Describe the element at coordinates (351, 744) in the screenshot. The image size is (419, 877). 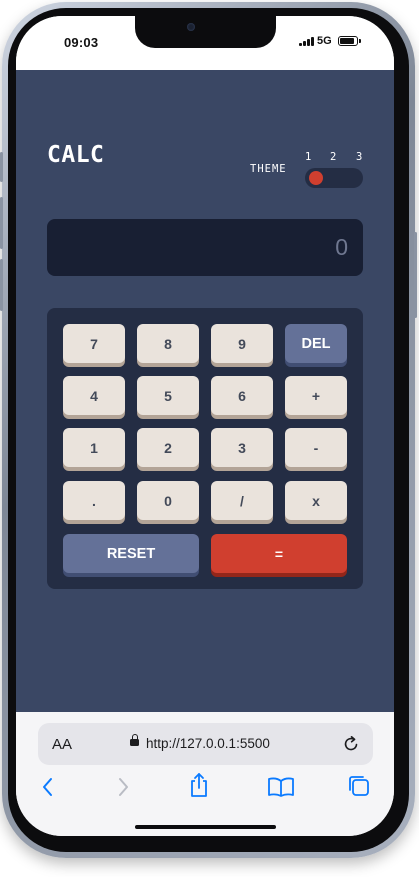
I see `reload-icon` at that location.